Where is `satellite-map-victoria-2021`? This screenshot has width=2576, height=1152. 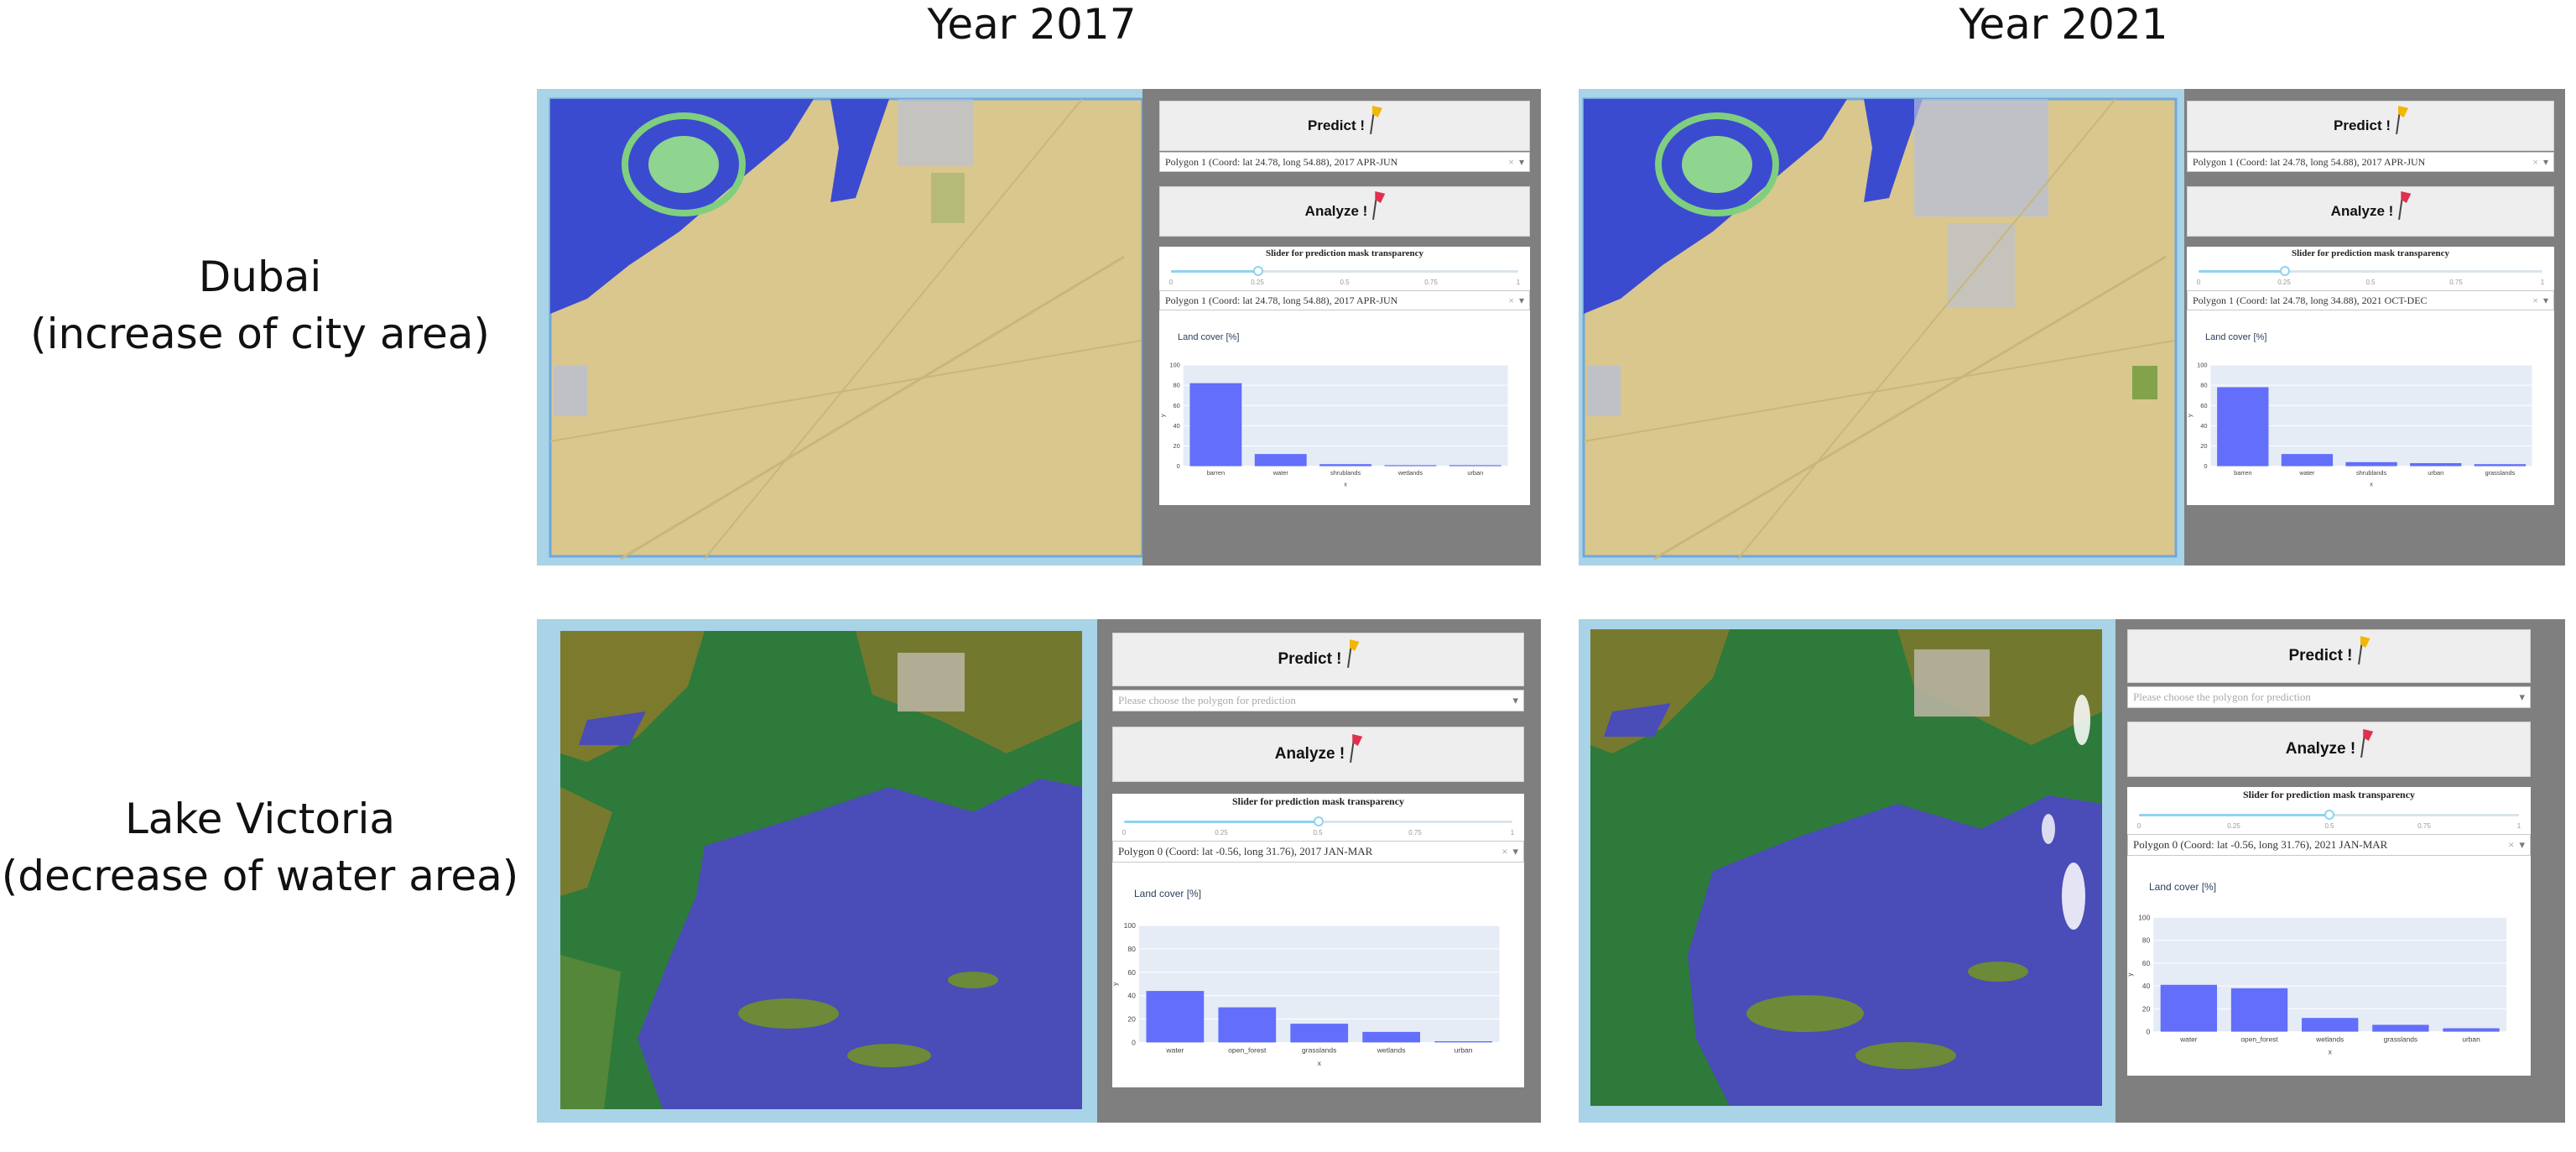
satellite-map-victoria-2021 is located at coordinates (1847, 871).